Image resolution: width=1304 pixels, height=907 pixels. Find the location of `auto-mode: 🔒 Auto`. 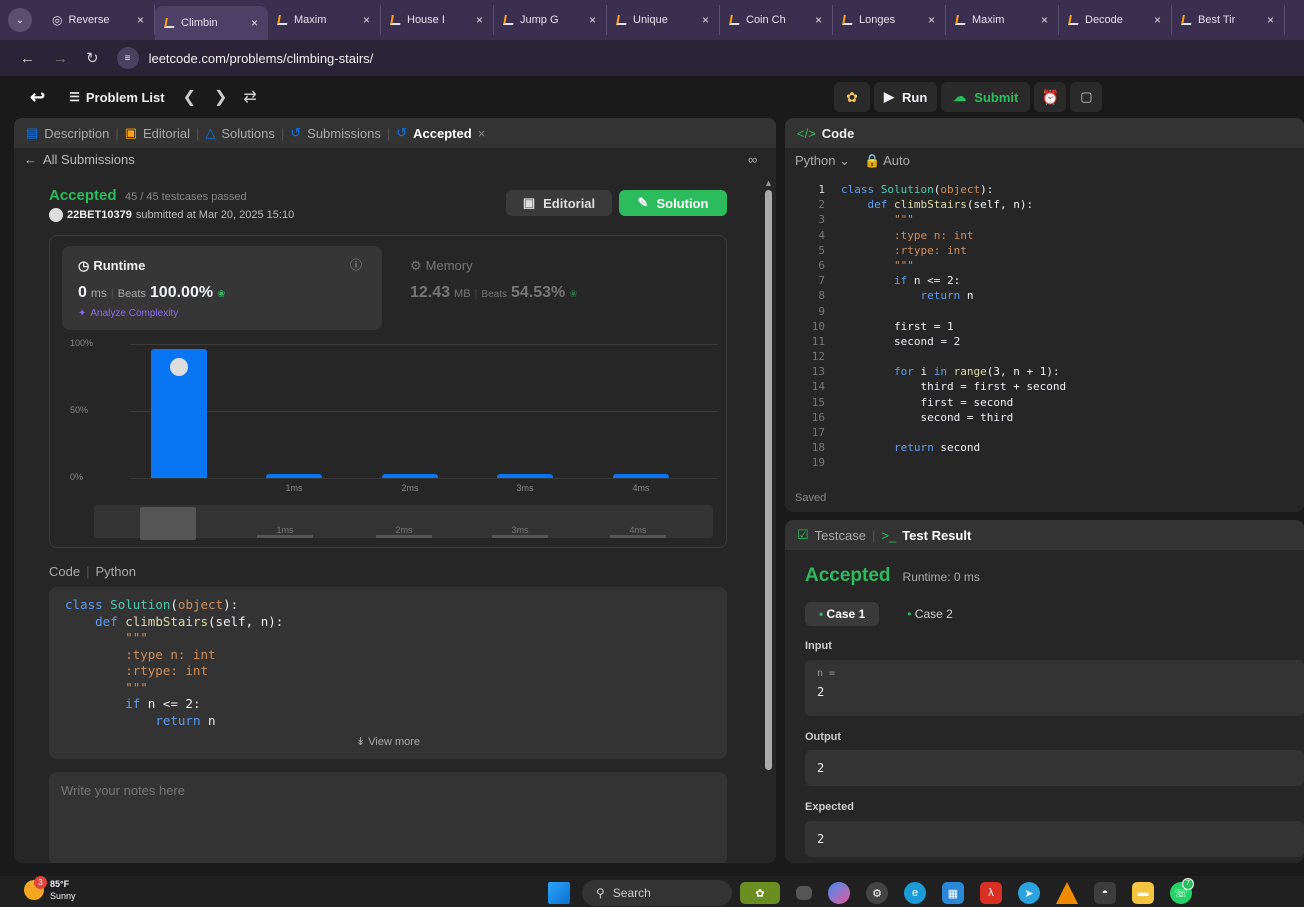

auto-mode: 🔒 Auto is located at coordinates (887, 161).